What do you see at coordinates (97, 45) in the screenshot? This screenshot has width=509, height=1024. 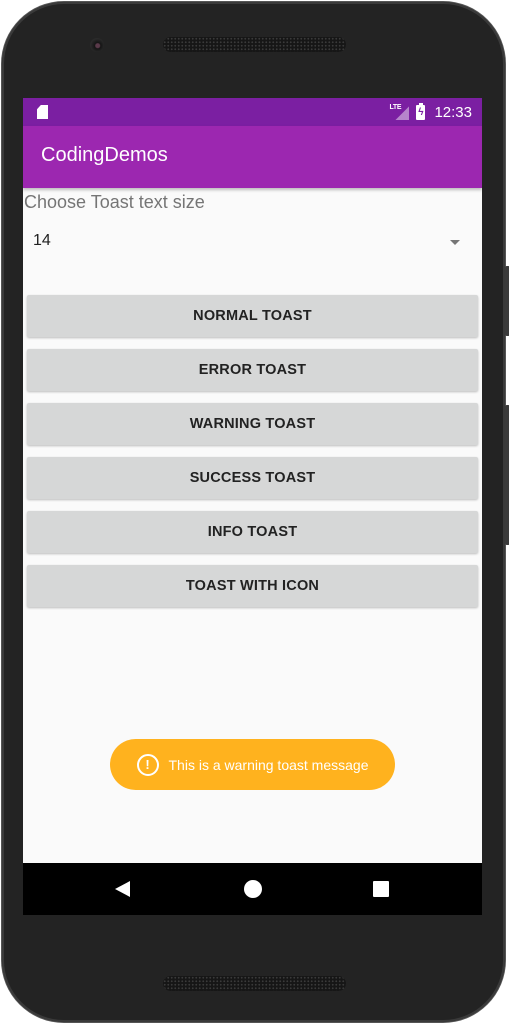 I see `front-camera` at bounding box center [97, 45].